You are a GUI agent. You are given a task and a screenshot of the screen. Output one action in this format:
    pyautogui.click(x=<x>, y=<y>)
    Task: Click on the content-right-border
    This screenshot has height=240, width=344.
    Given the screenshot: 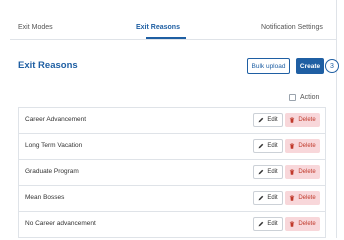 What is the action you would take?
    pyautogui.click(x=336, y=119)
    